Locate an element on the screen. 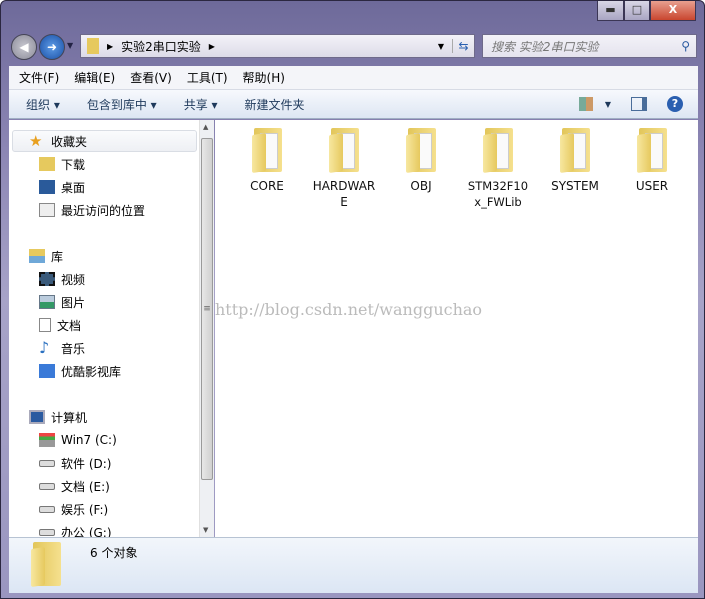  nav-label: 办公 (G:) is located at coordinates (86, 531).